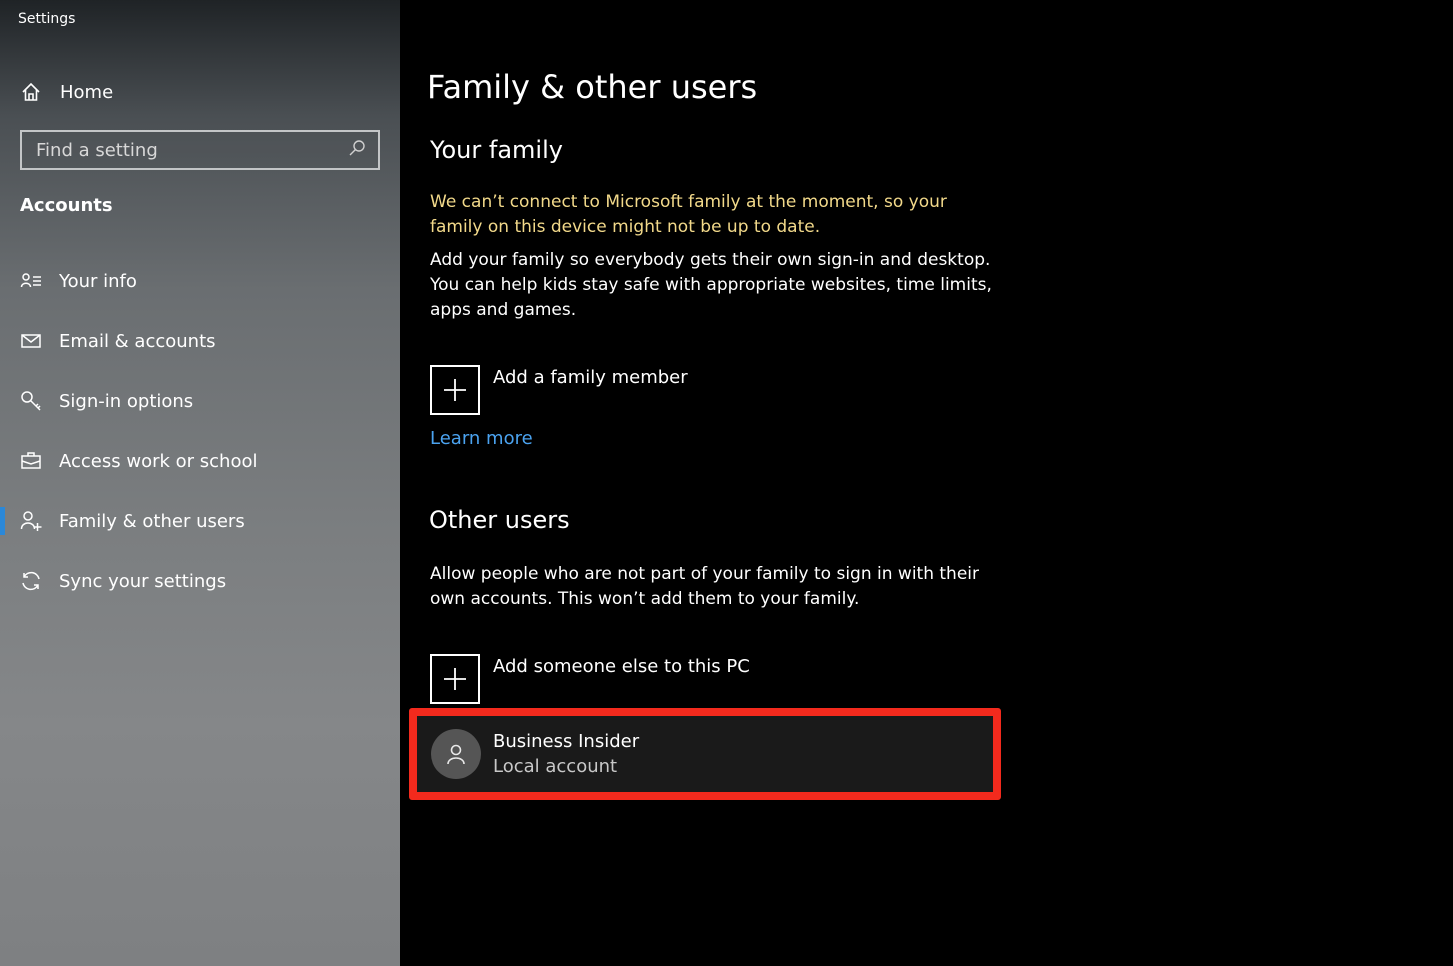 This screenshot has width=1453, height=966. Describe the element at coordinates (158, 461) in the screenshot. I see `sidebar-item-label: Access work or school` at that location.